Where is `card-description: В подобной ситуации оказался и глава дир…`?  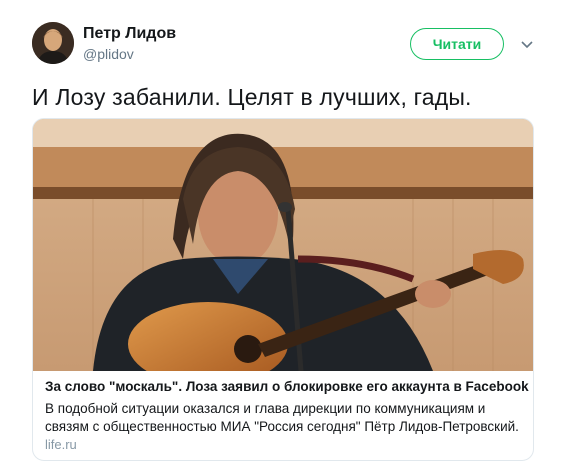
card-description: В подобной ситуации оказался и глава дир… is located at coordinates (282, 417).